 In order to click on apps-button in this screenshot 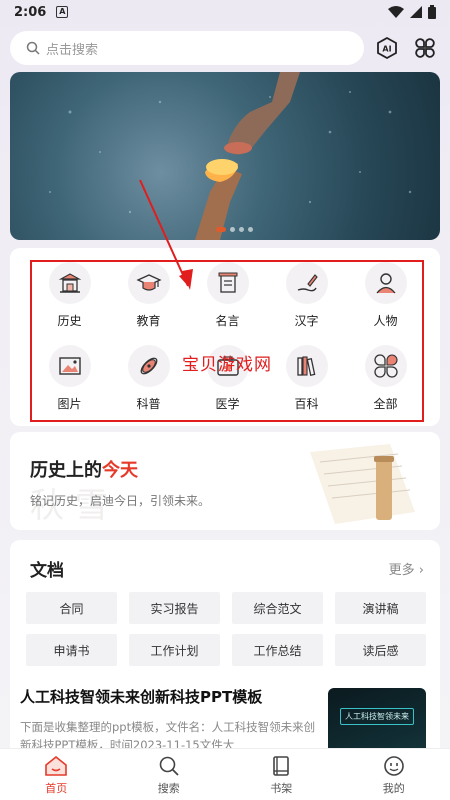, I will do `click(425, 48)`.